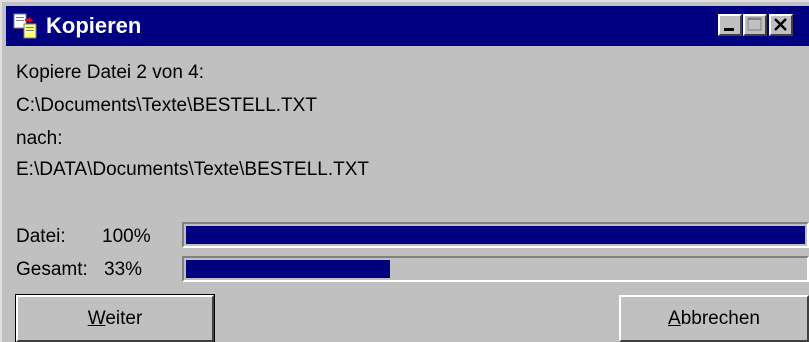 The width and height of the screenshot is (809, 342). Describe the element at coordinates (110, 72) in the screenshot. I see `copy-status-text: Kopiere Datei 2 von 4:` at that location.